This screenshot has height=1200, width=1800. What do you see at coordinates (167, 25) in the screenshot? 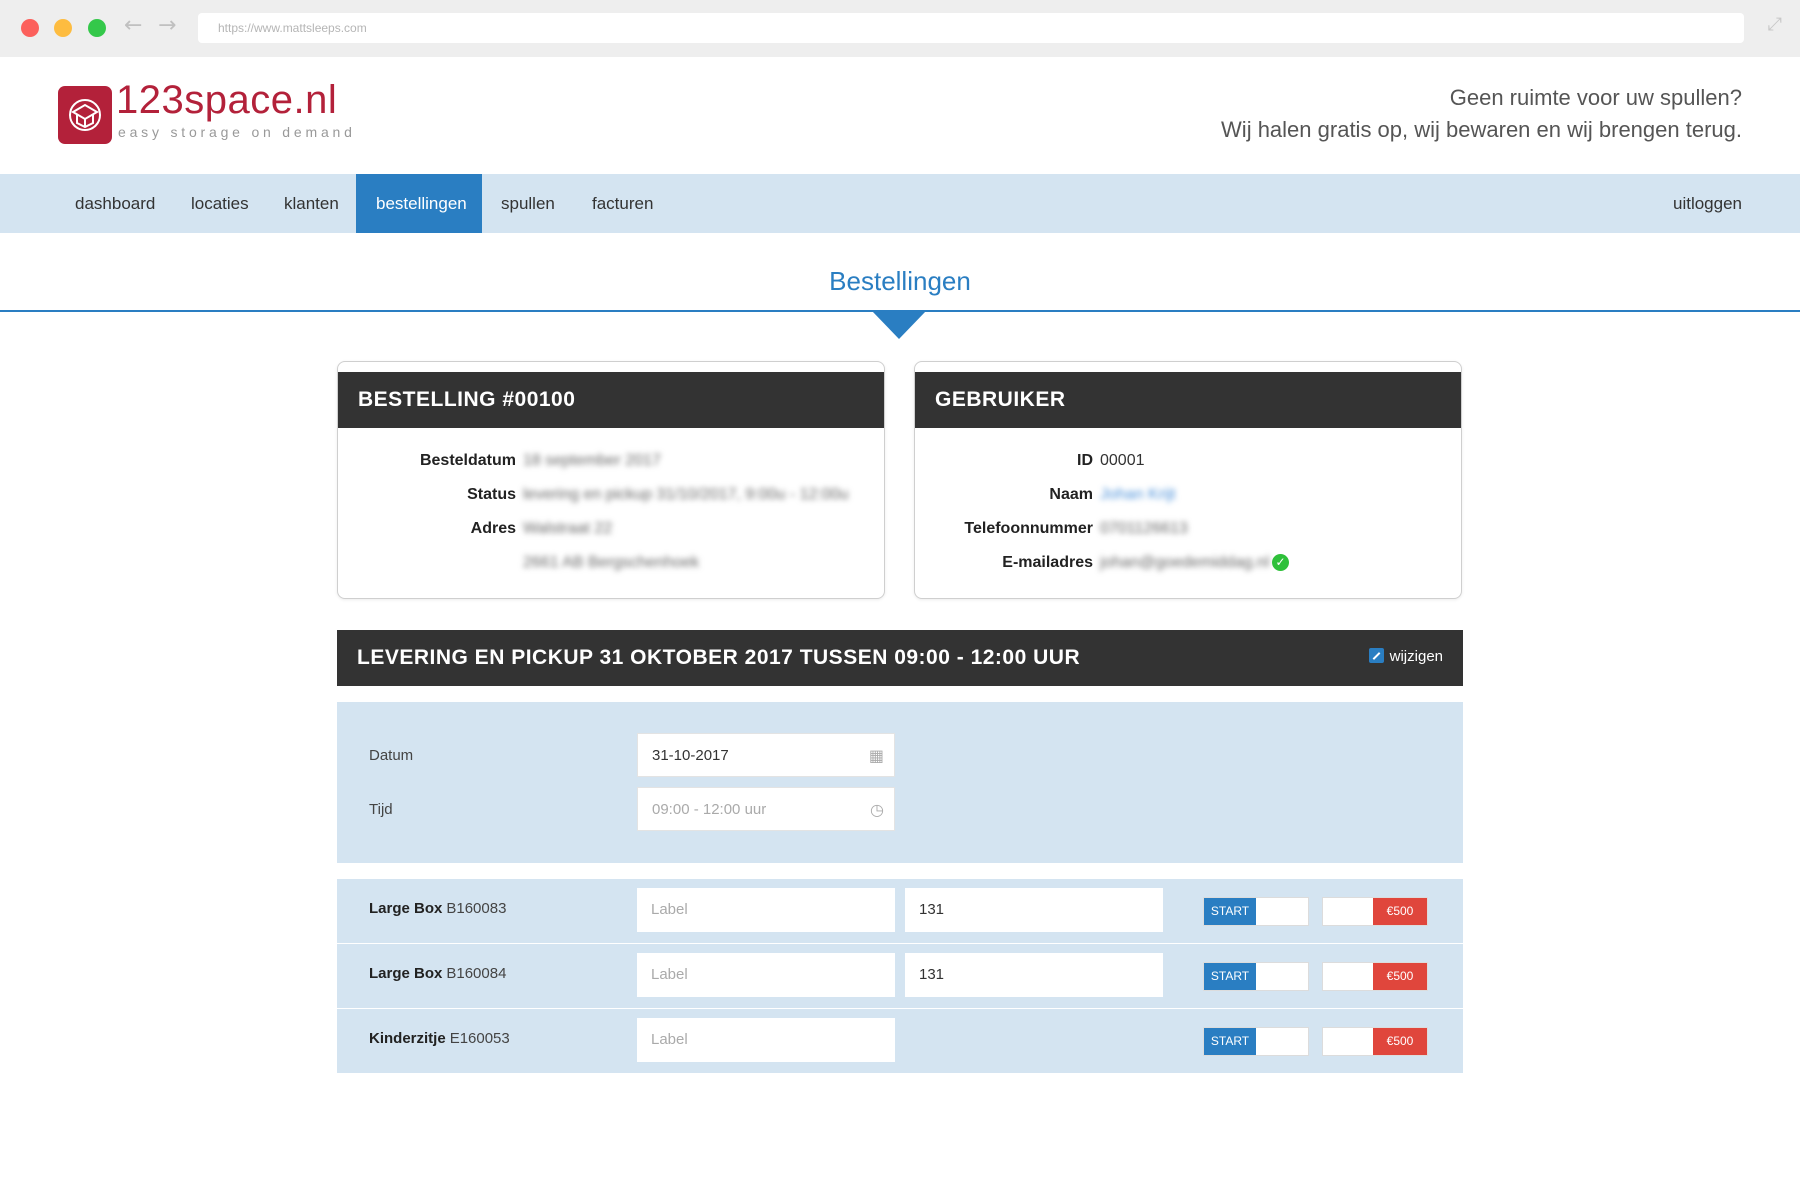
I see `forward-arrow-icon: →` at bounding box center [167, 25].